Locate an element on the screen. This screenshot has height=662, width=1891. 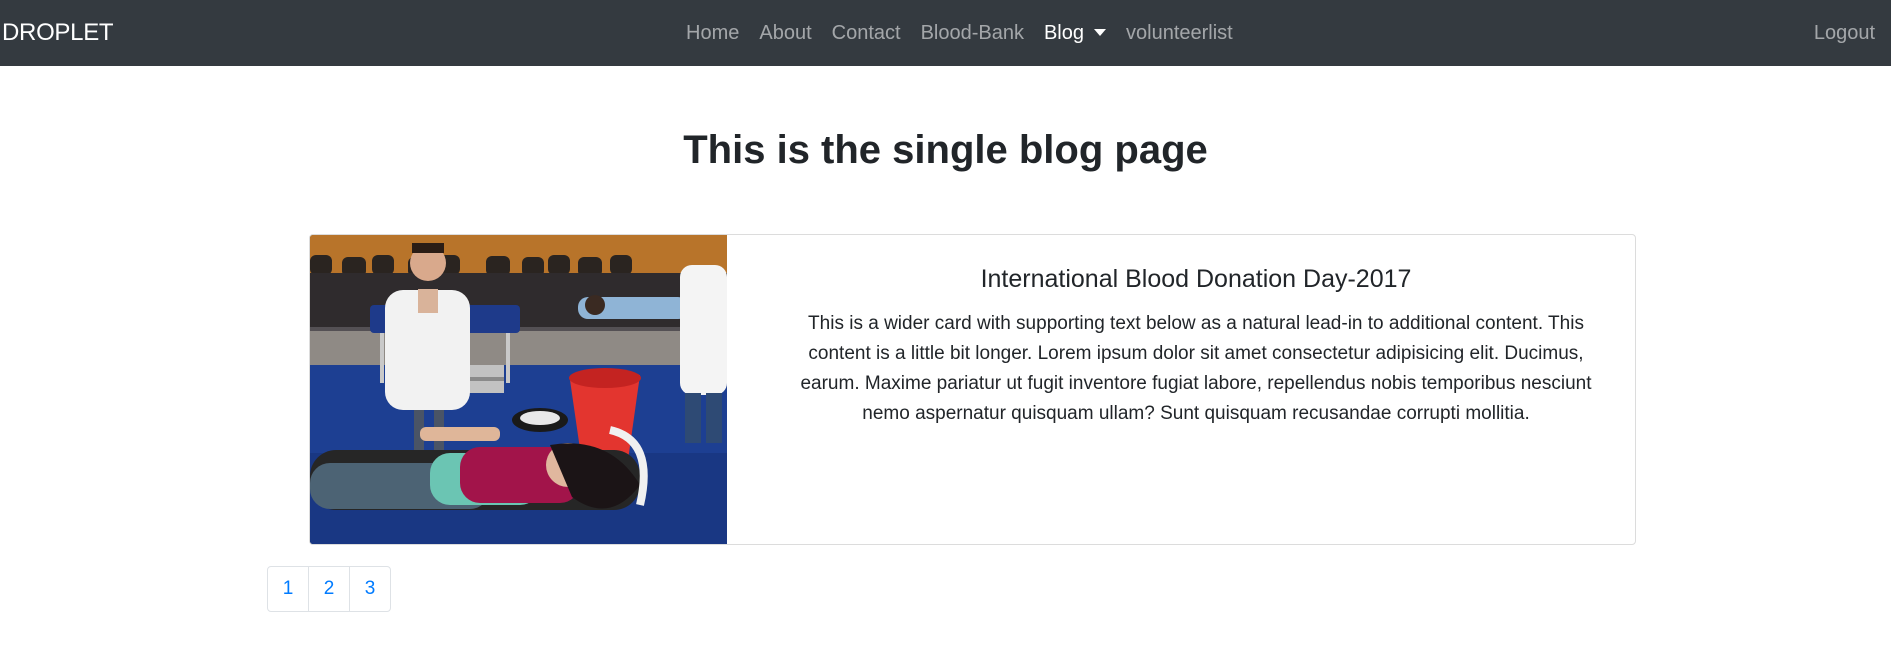
nav-item-blood-bank: Blood-Bank is located at coordinates (972, 33).